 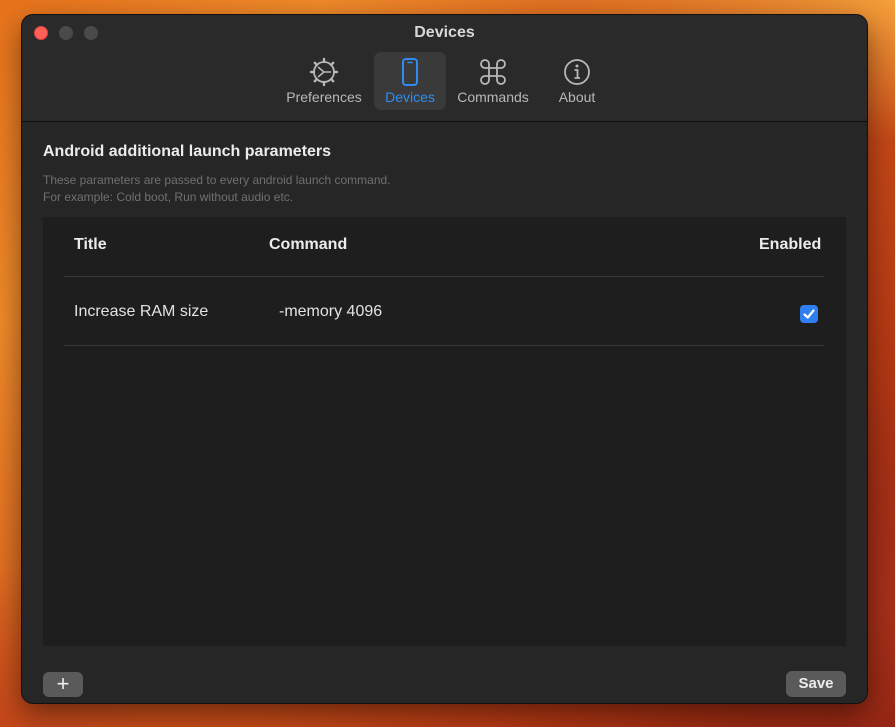 I want to click on add-parameter-button: +, so click(x=63, y=684).